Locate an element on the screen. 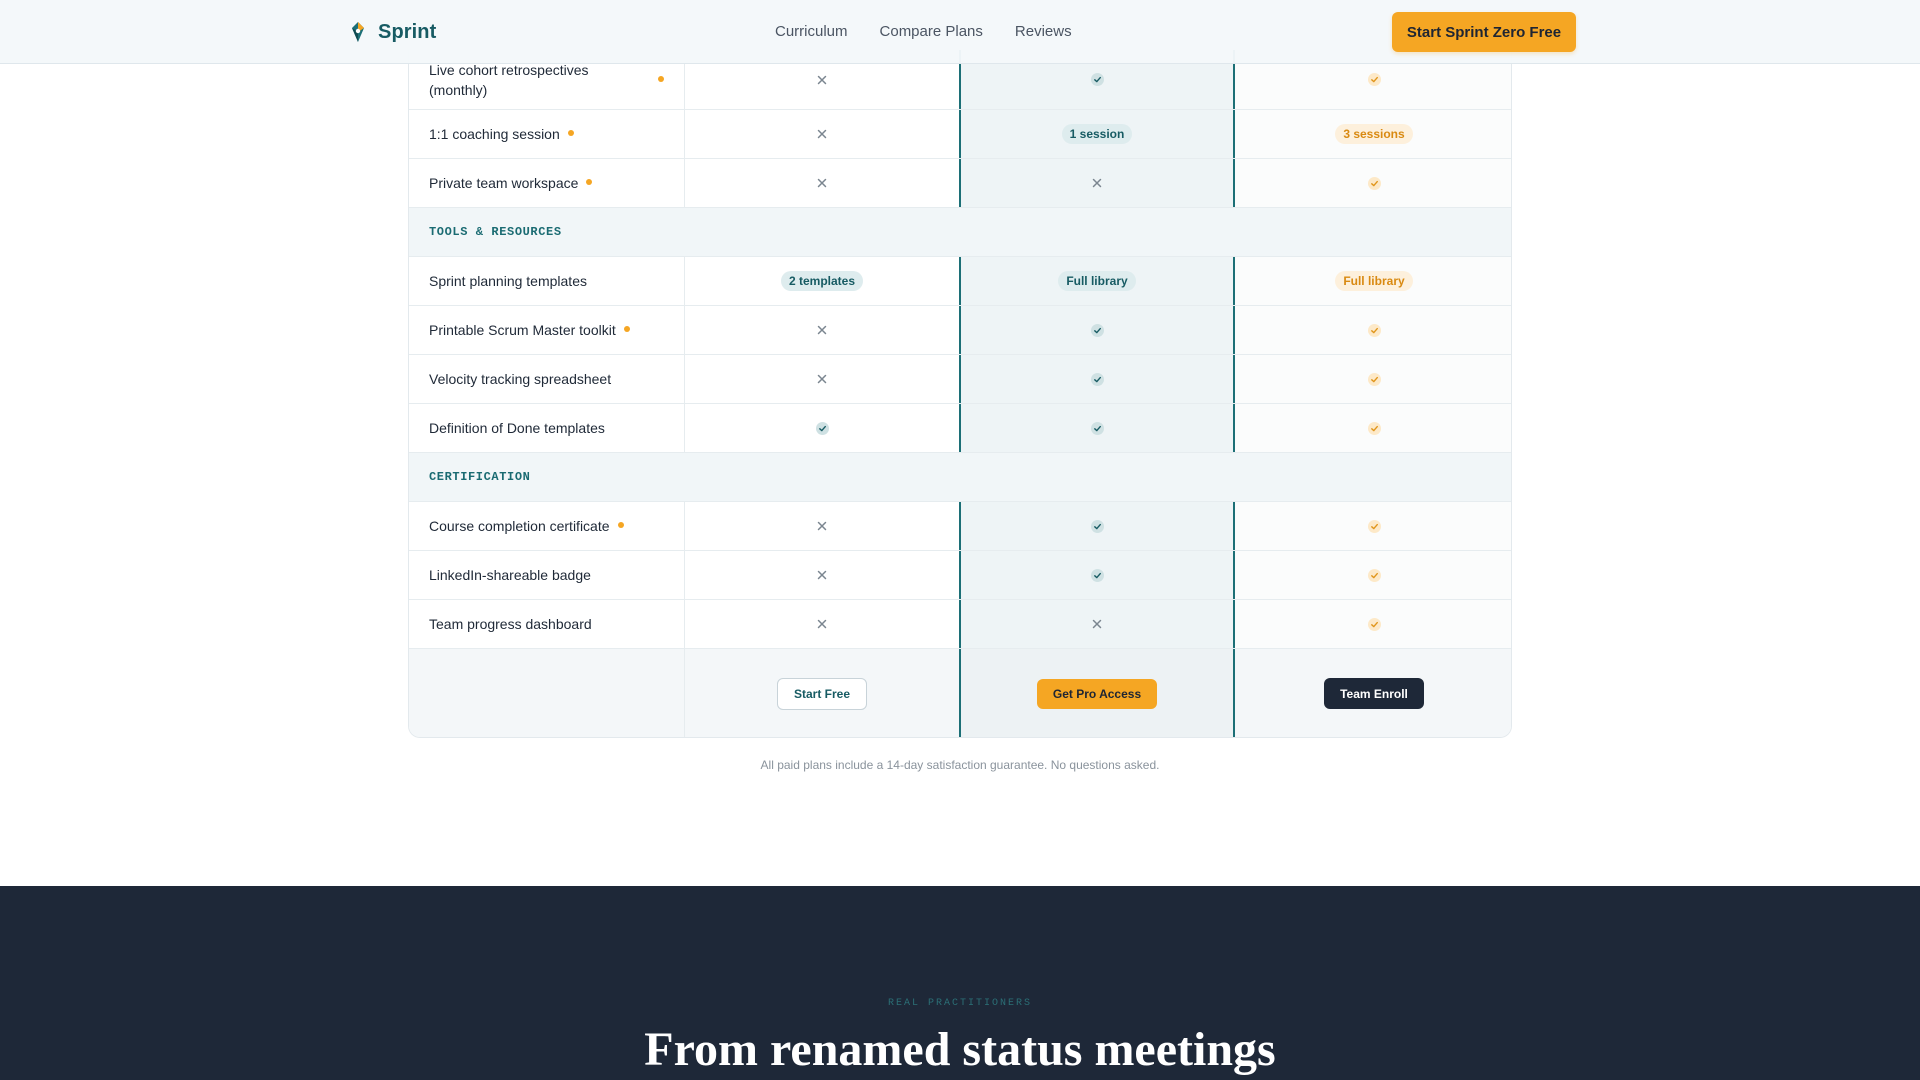 The image size is (1920, 1080). feature-row: Definition of Done templates is located at coordinates (960, 428).